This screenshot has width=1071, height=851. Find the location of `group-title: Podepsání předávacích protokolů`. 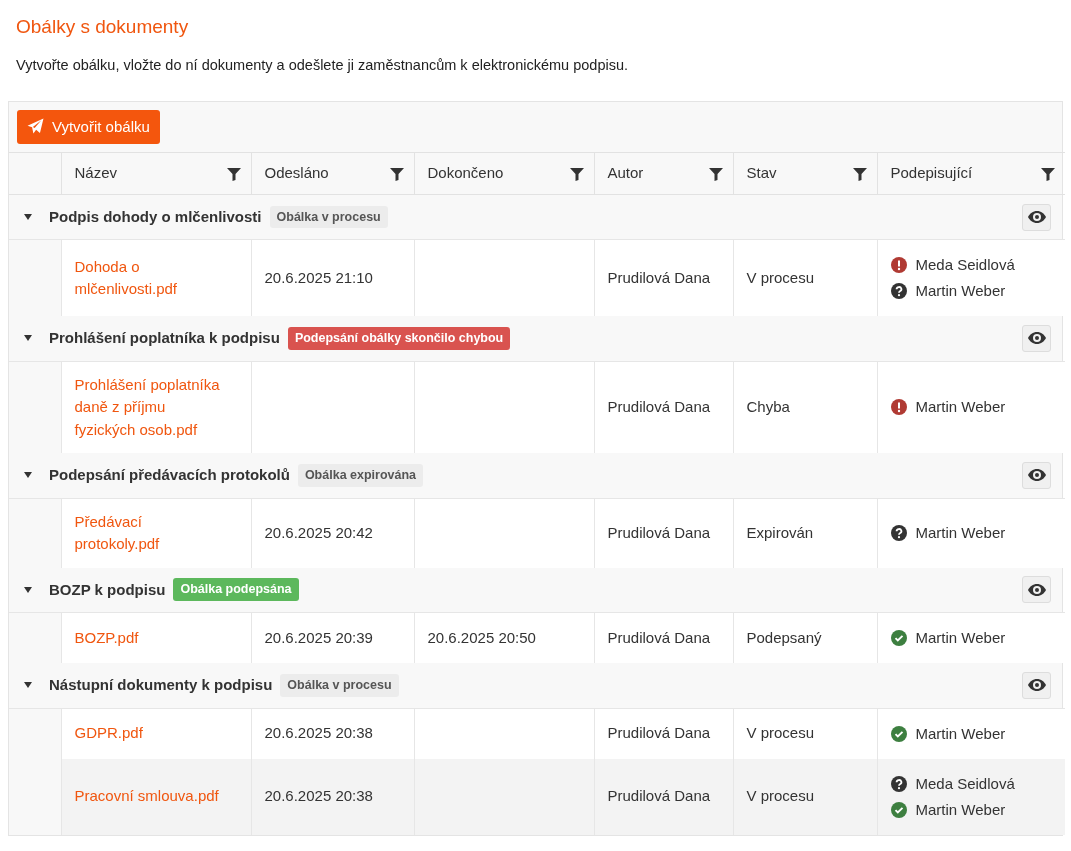

group-title: Podepsání předávacích protokolů is located at coordinates (169, 475).